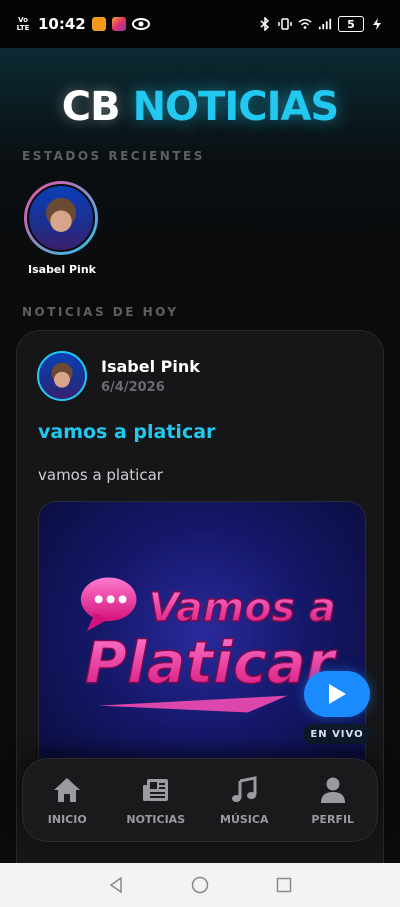 This screenshot has width=400, height=907. I want to click on post-date: 6/4/2026, so click(133, 387).